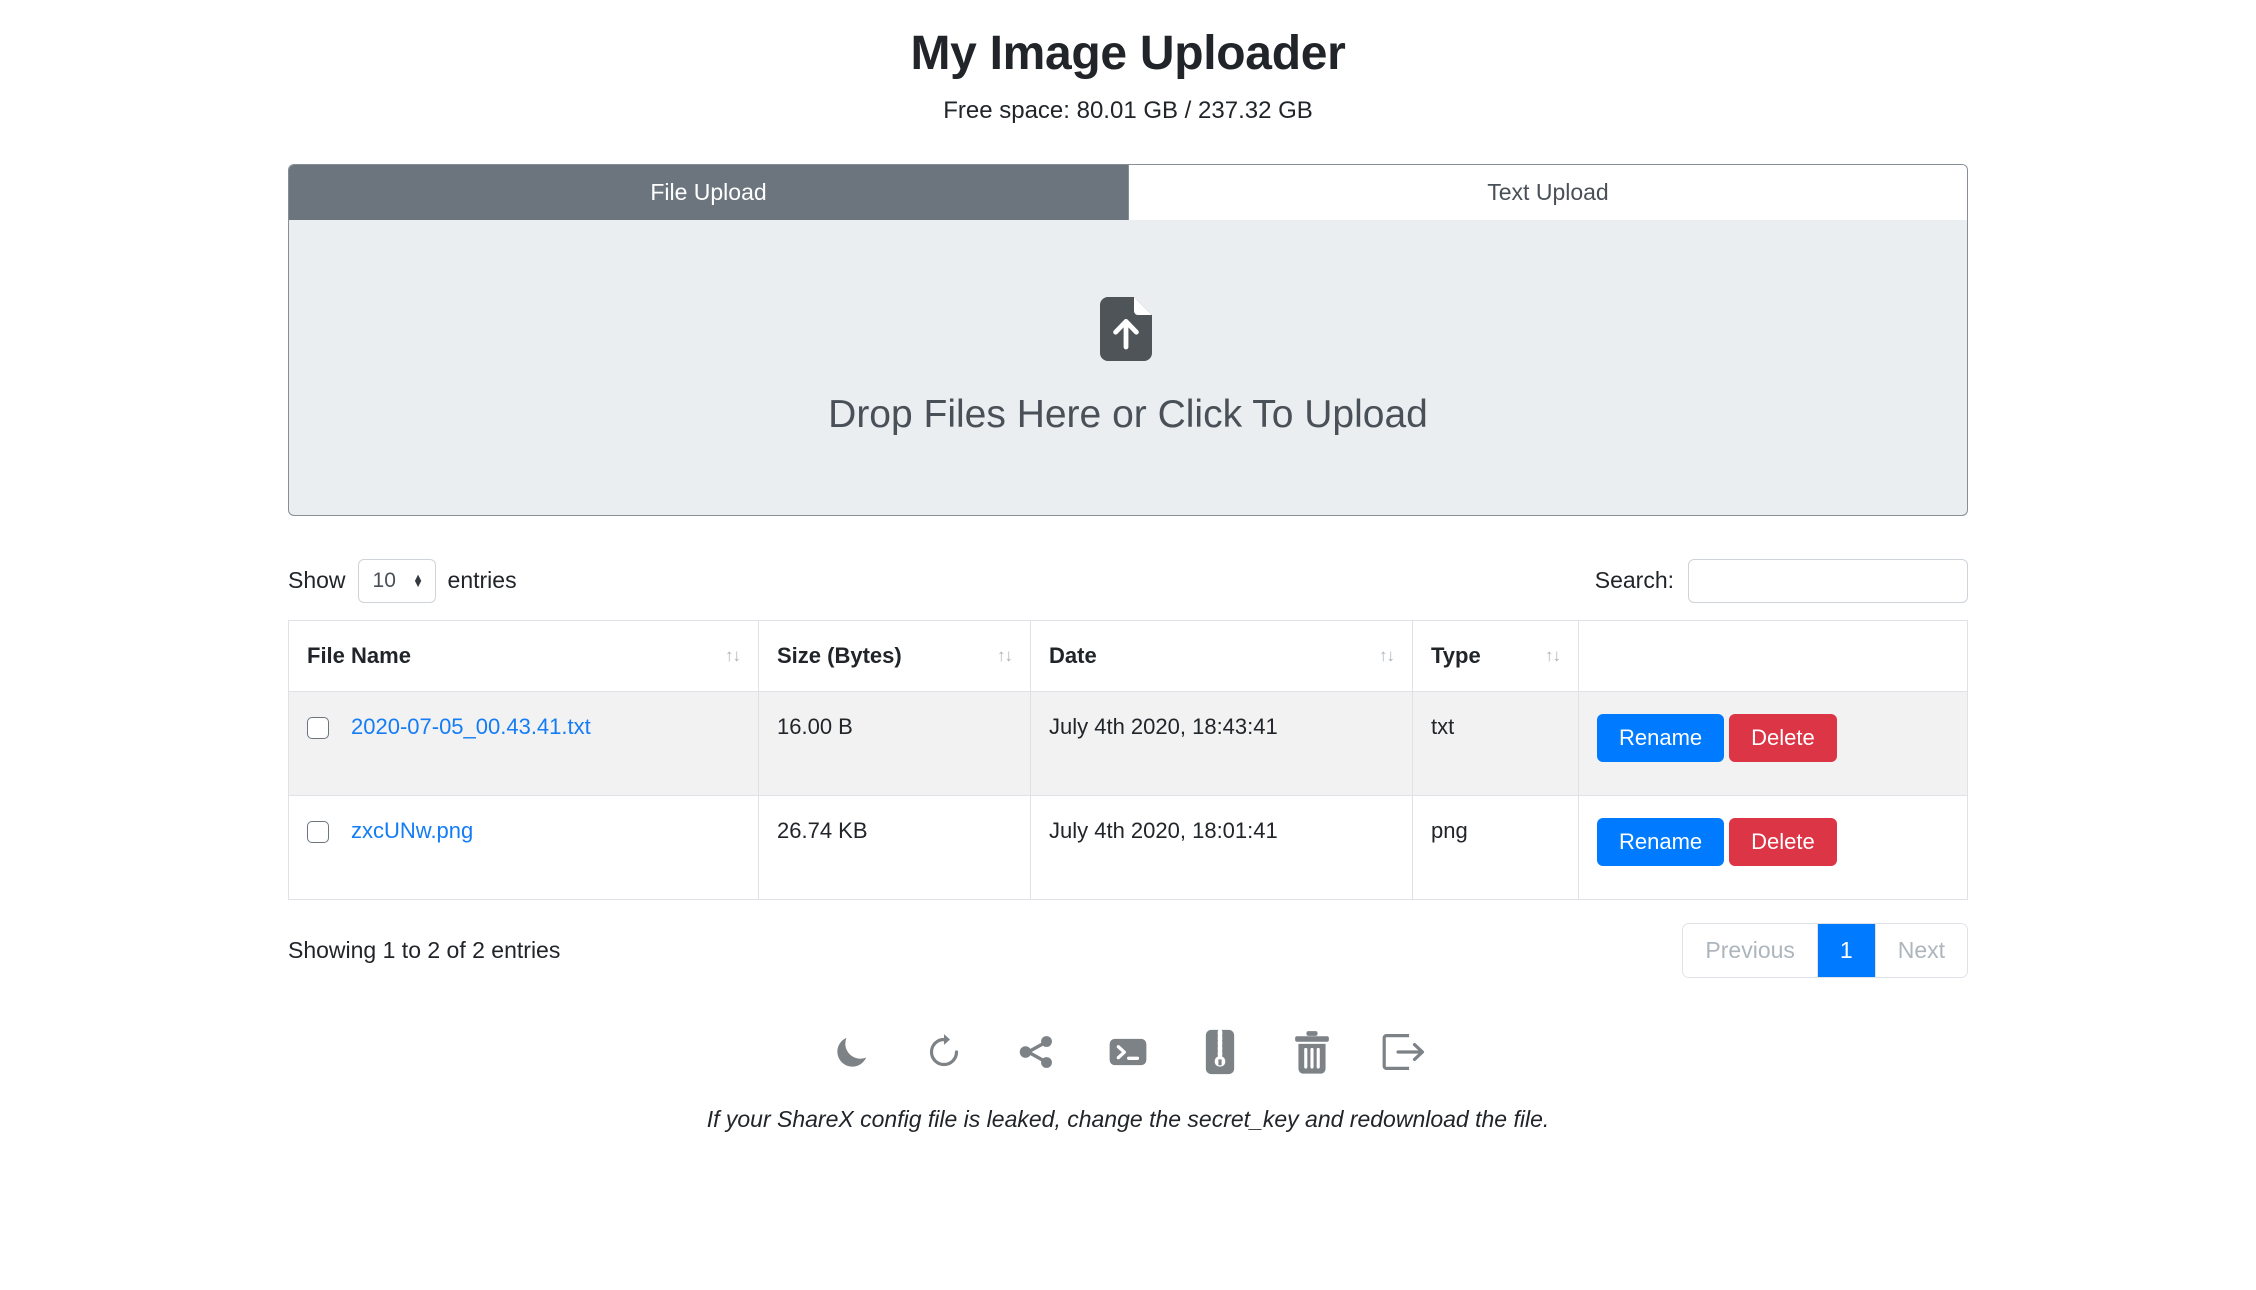  I want to click on terminal-icon, so click(1128, 1052).